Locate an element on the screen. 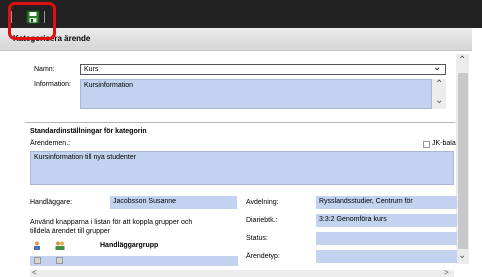 This screenshot has width=482, height=277. scrollbar-thumb is located at coordinates (463, 161).